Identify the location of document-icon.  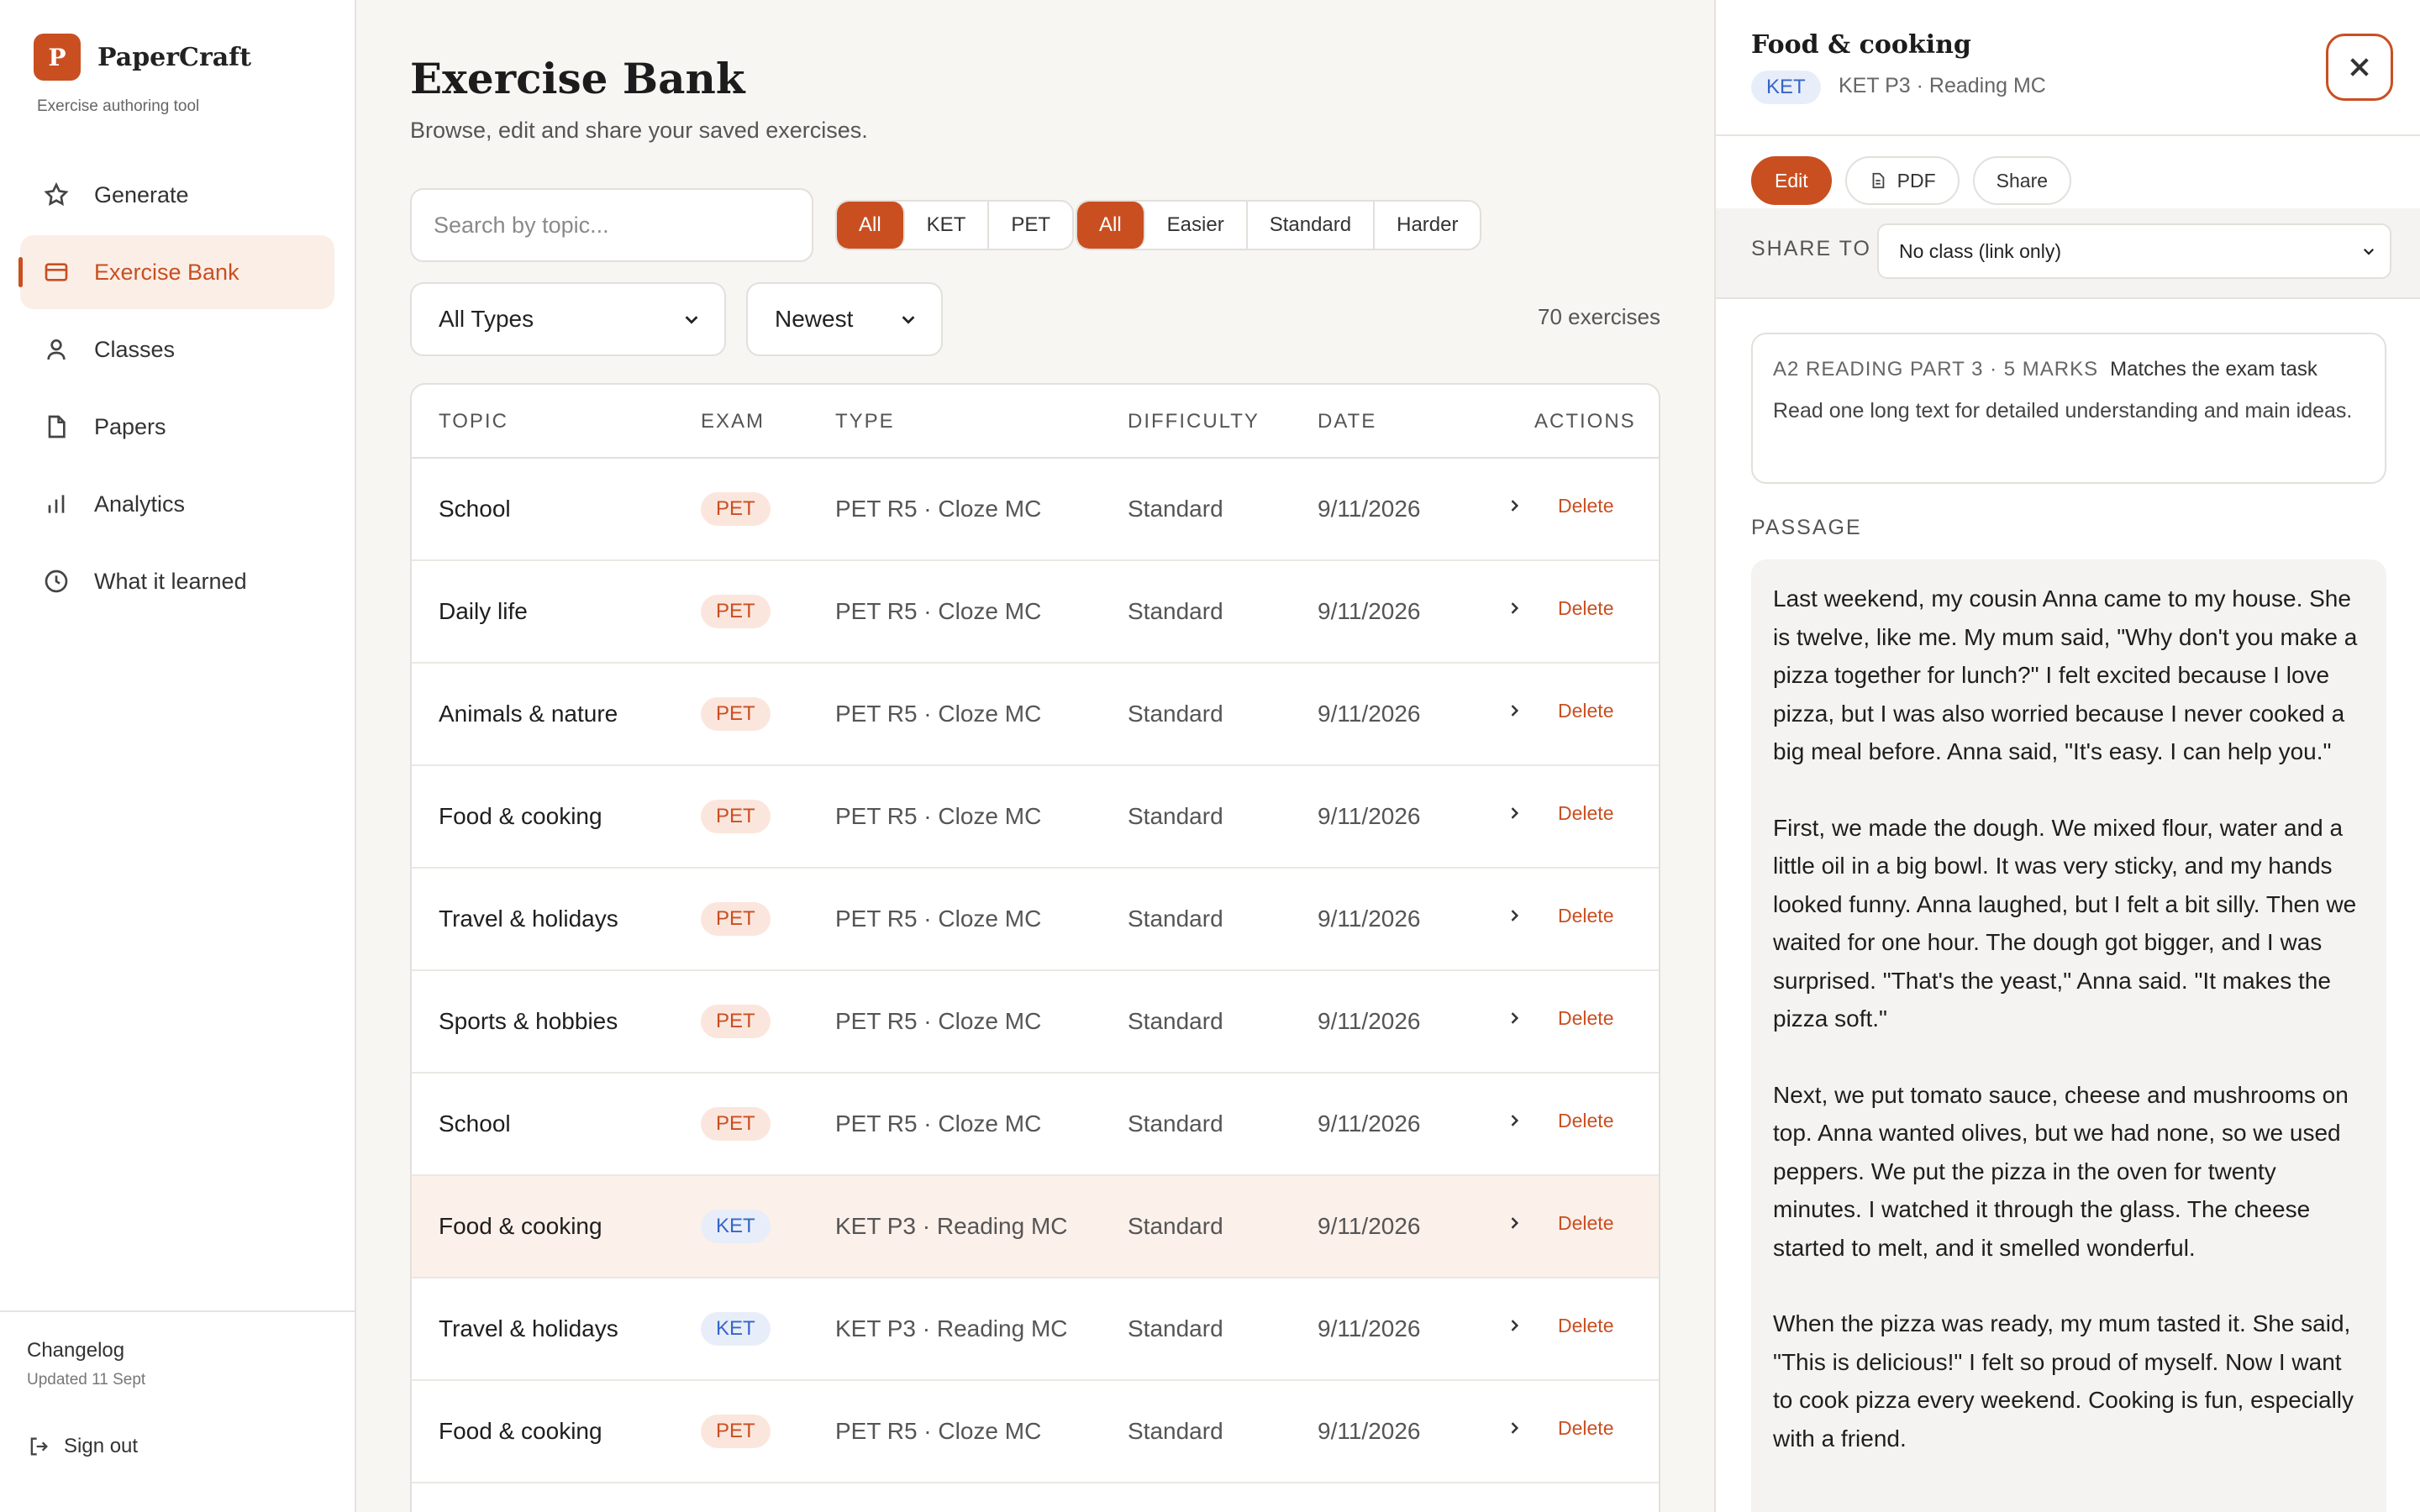
(1878, 180).